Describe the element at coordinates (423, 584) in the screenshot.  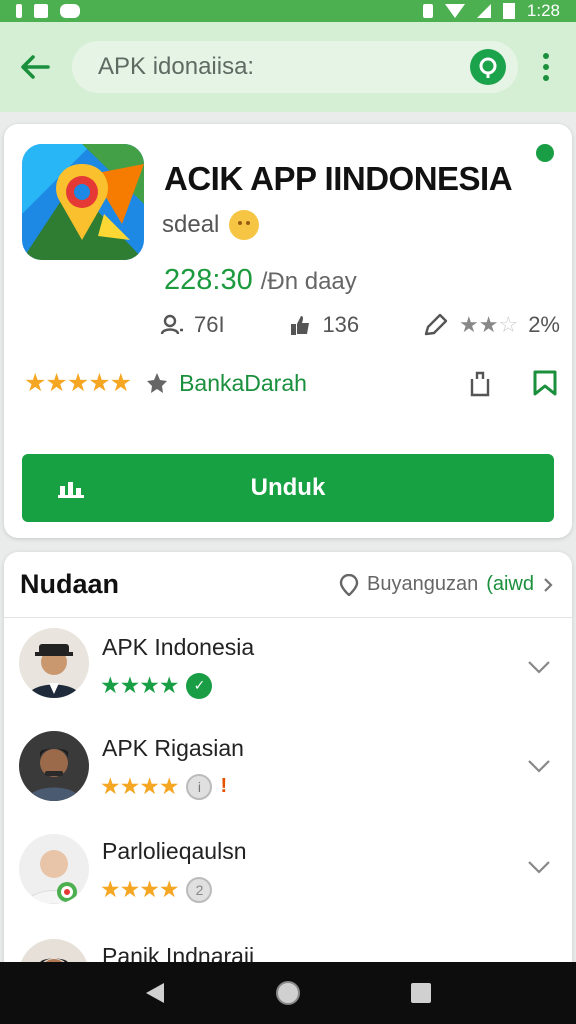
I see `reviews-link-text: Buyanguzan` at that location.